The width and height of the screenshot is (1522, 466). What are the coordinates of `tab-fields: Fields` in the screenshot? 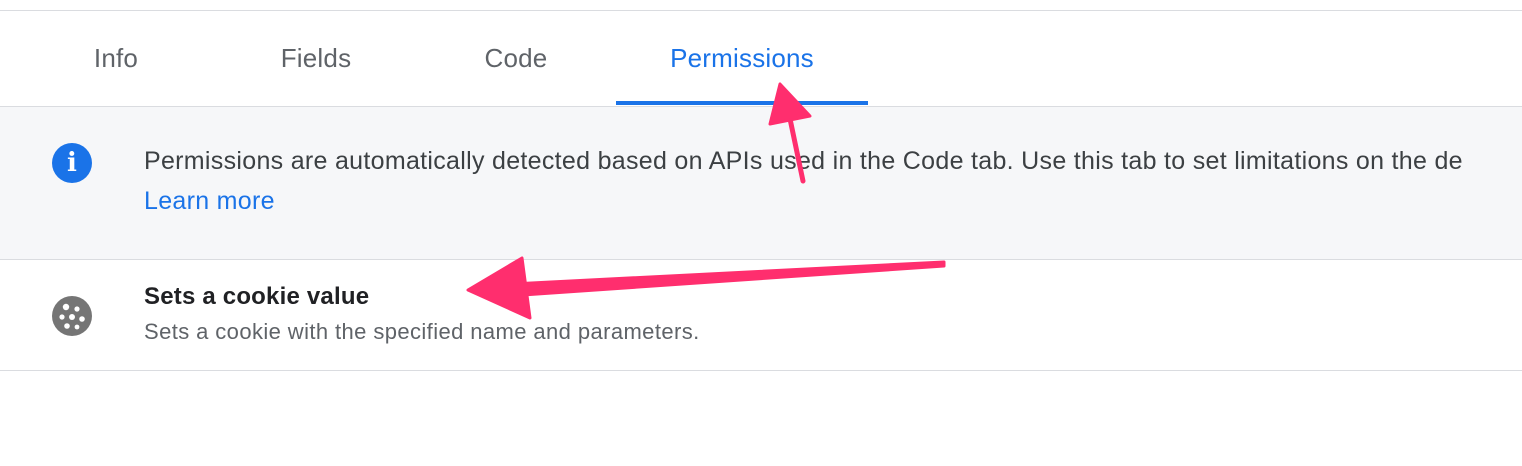 It's located at (316, 58).